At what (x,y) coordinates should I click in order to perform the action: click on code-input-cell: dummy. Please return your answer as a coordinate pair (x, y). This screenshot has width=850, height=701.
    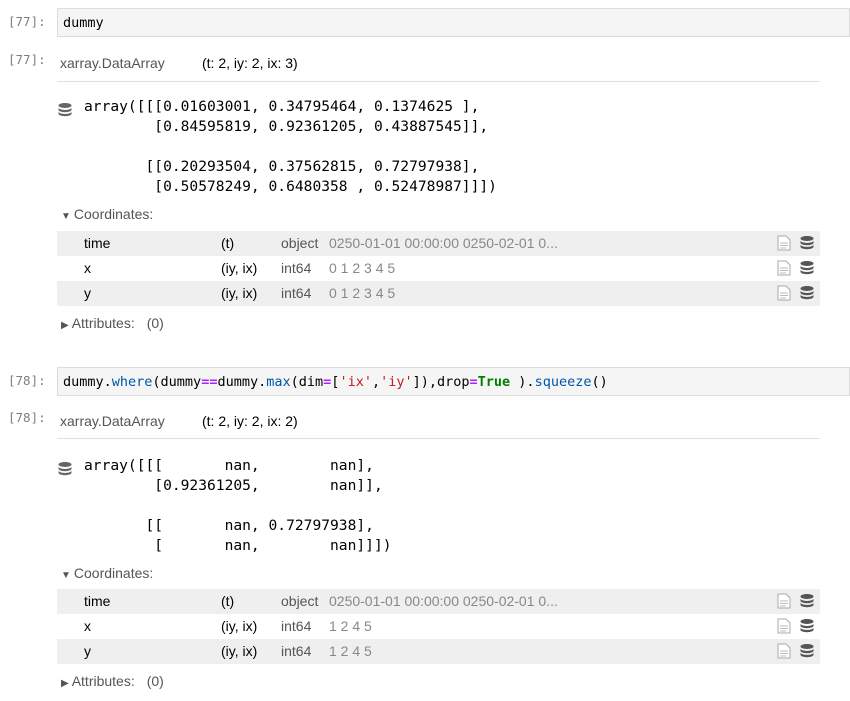
    Looking at the image, I should click on (453, 22).